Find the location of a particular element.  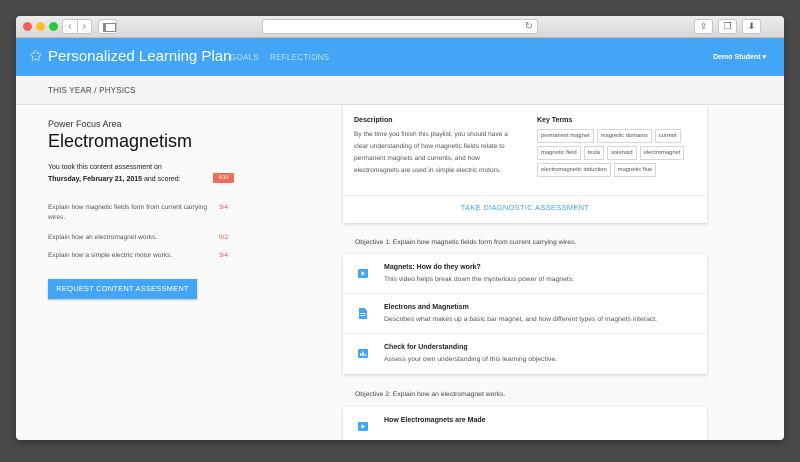

tabs-icon: ❐ is located at coordinates (727, 26).